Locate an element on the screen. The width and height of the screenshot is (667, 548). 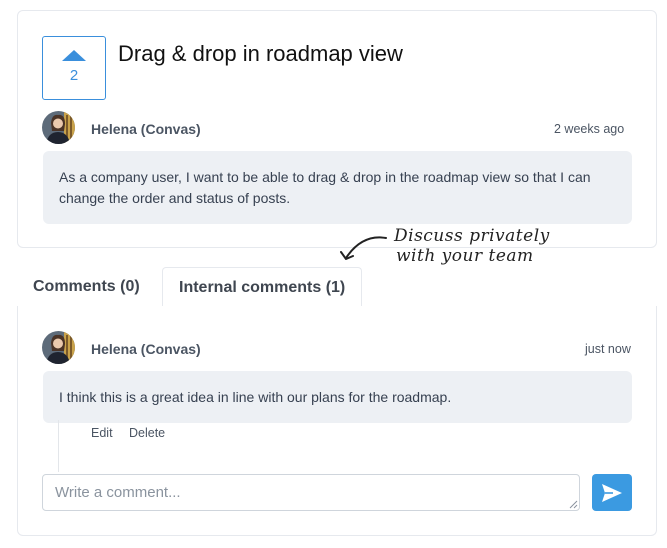
resize-grip-icon is located at coordinates (573, 504).